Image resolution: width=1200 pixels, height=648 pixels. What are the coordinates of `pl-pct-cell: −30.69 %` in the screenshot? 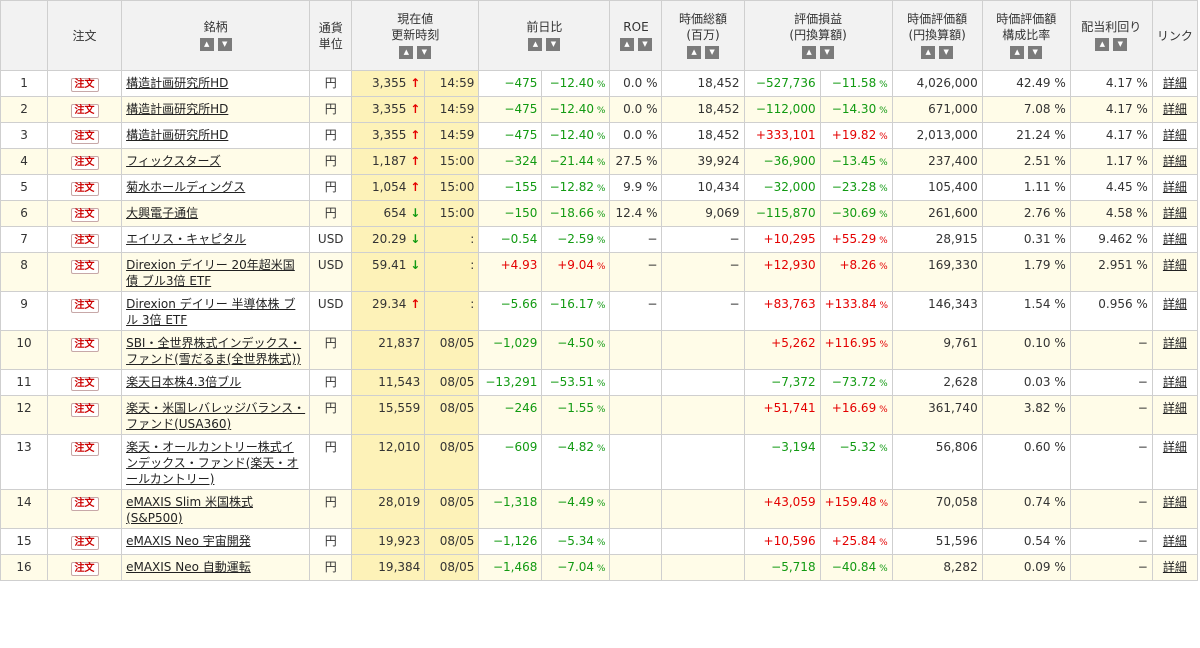 It's located at (856, 213).